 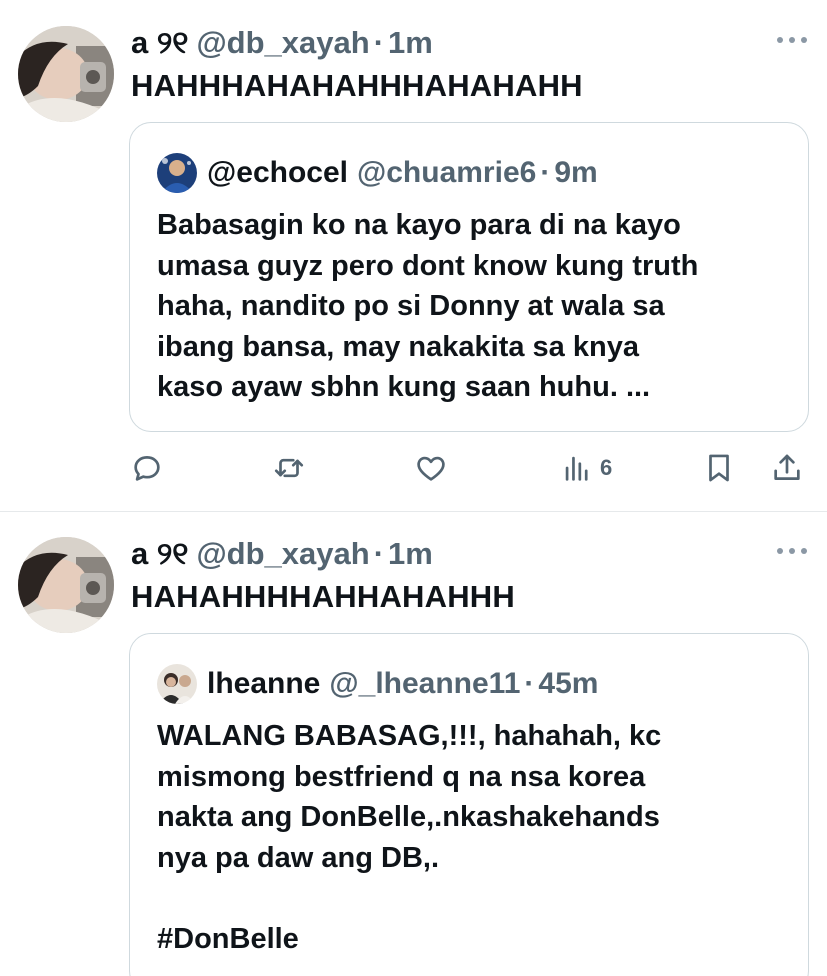 What do you see at coordinates (428, 265) in the screenshot?
I see `quoted-text-line: umasa guyz pero dont know kung truth` at bounding box center [428, 265].